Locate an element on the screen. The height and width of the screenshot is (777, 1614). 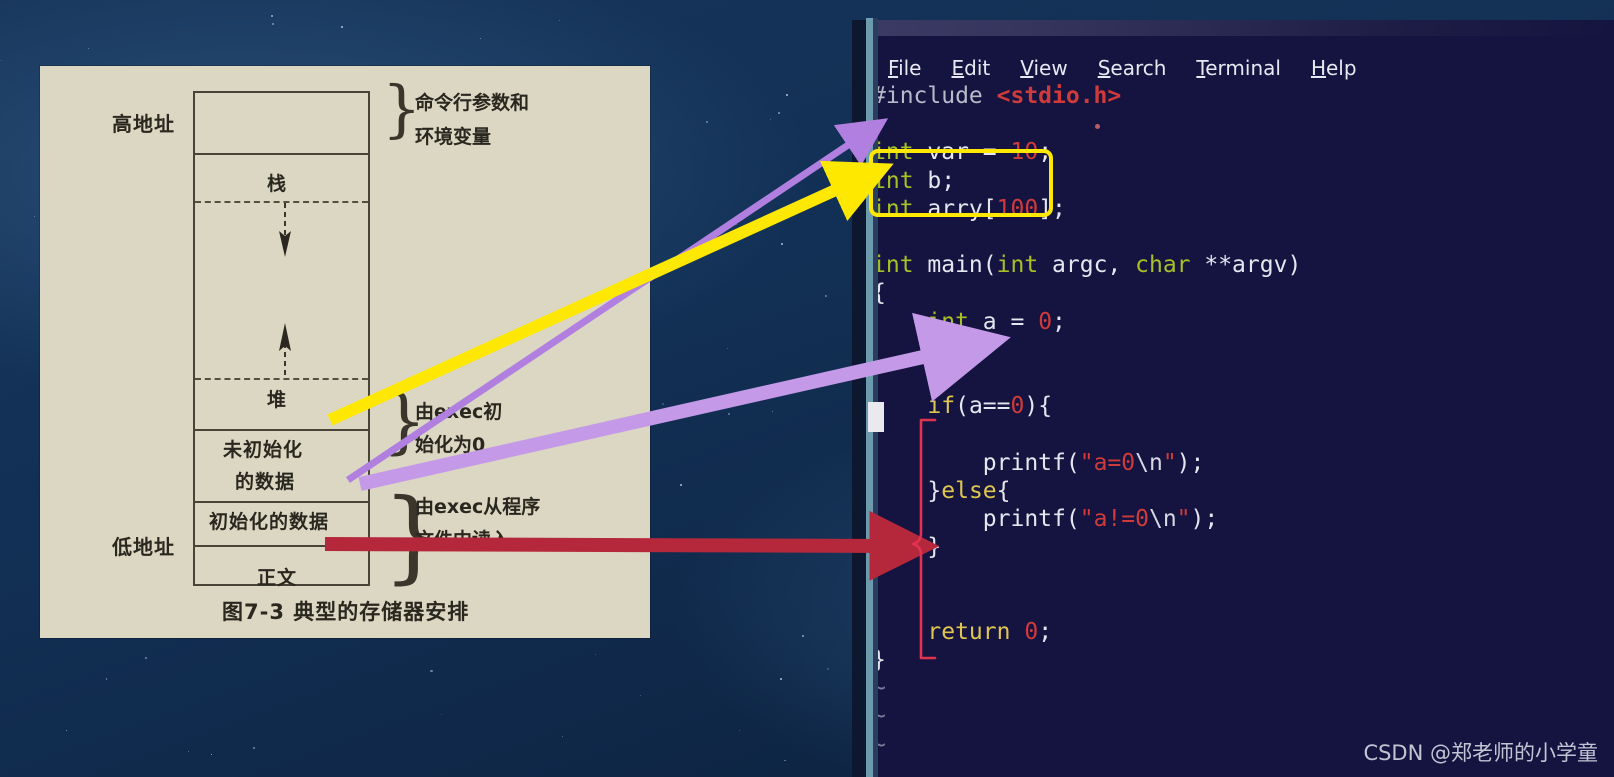
code-kw-int-4: int is located at coordinates (896, 265).